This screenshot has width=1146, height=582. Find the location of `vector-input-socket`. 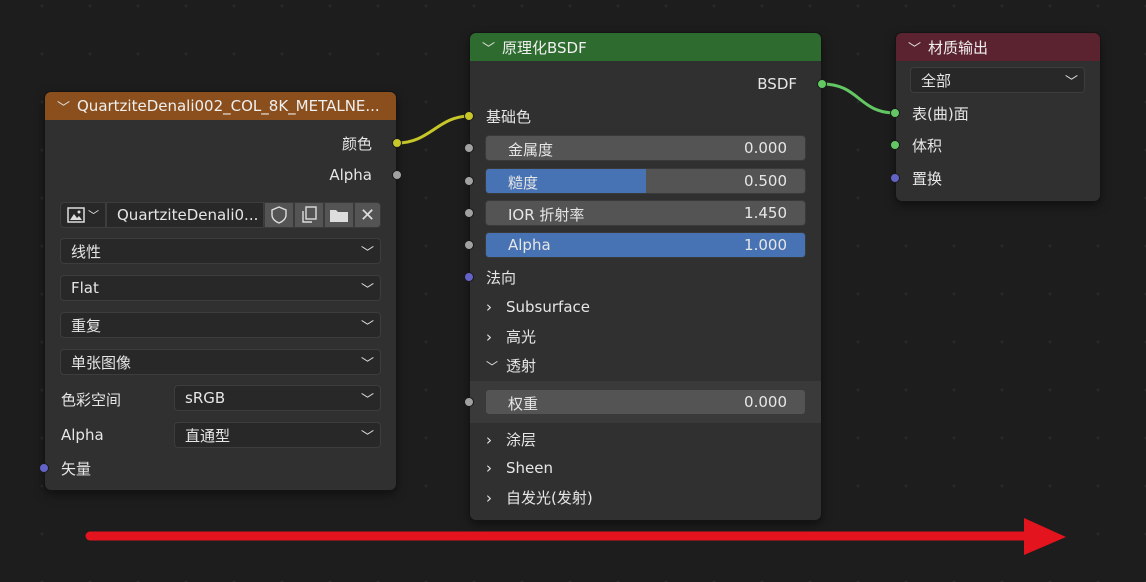

vector-input-socket is located at coordinates (44, 468).